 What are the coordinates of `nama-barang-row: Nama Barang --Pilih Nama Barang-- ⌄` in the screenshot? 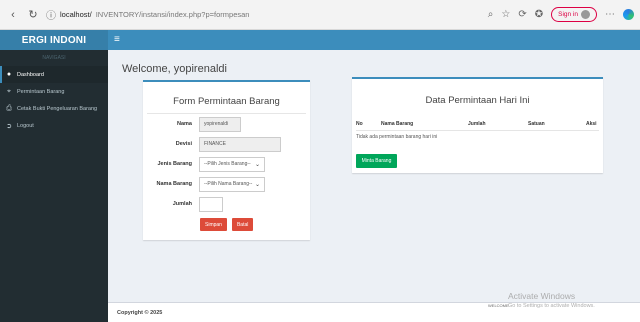 It's located at (226, 184).